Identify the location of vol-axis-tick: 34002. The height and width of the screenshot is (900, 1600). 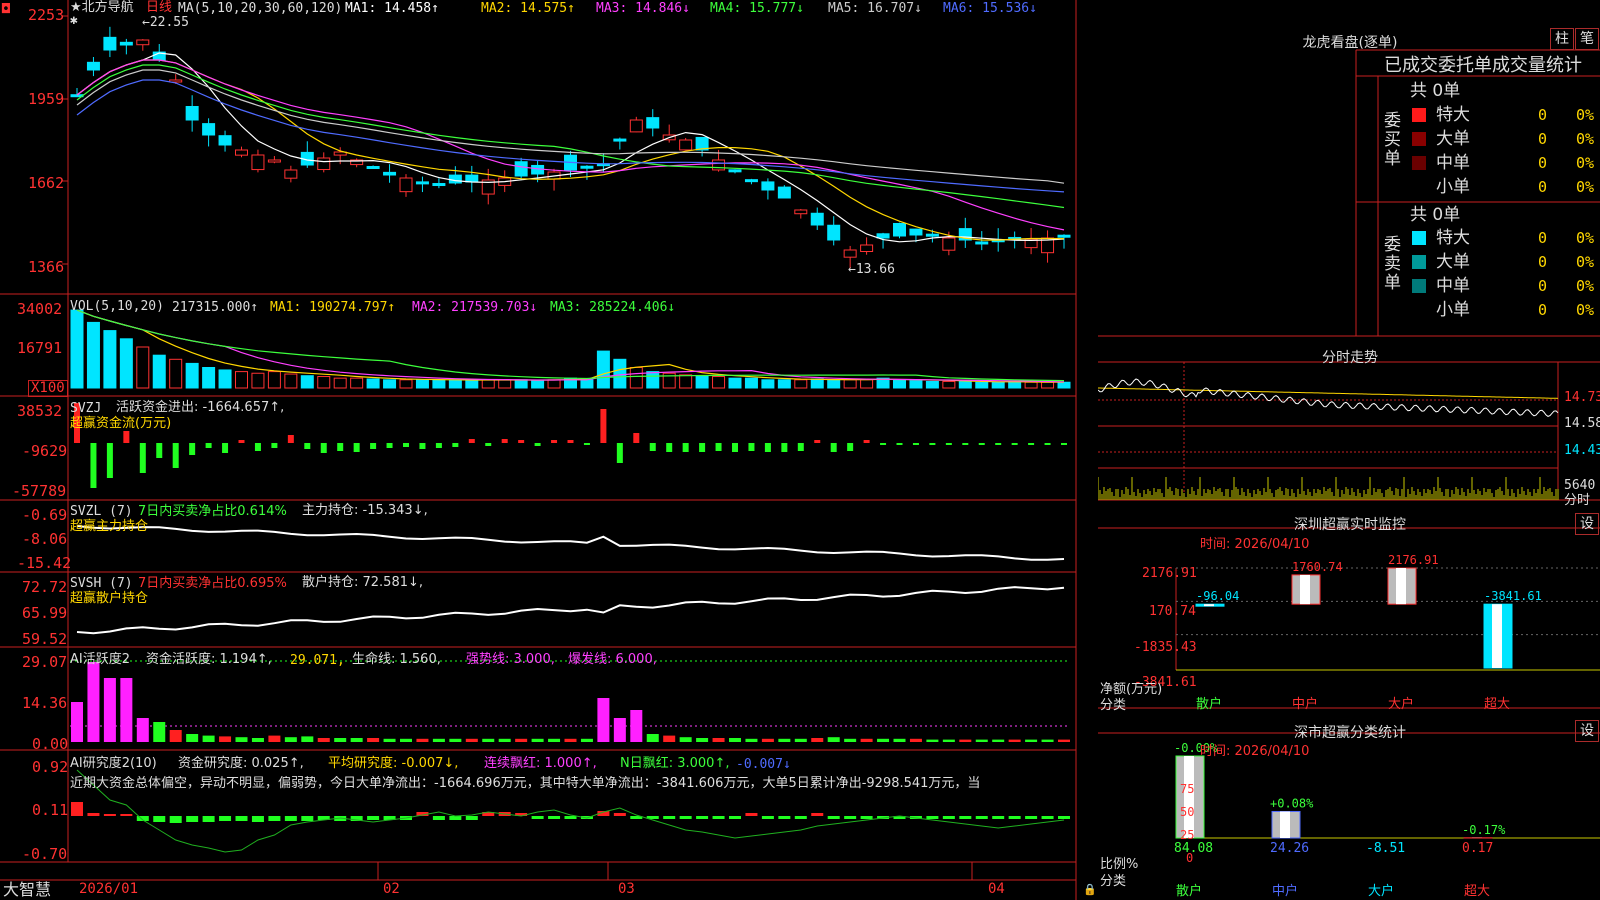
(40, 309).